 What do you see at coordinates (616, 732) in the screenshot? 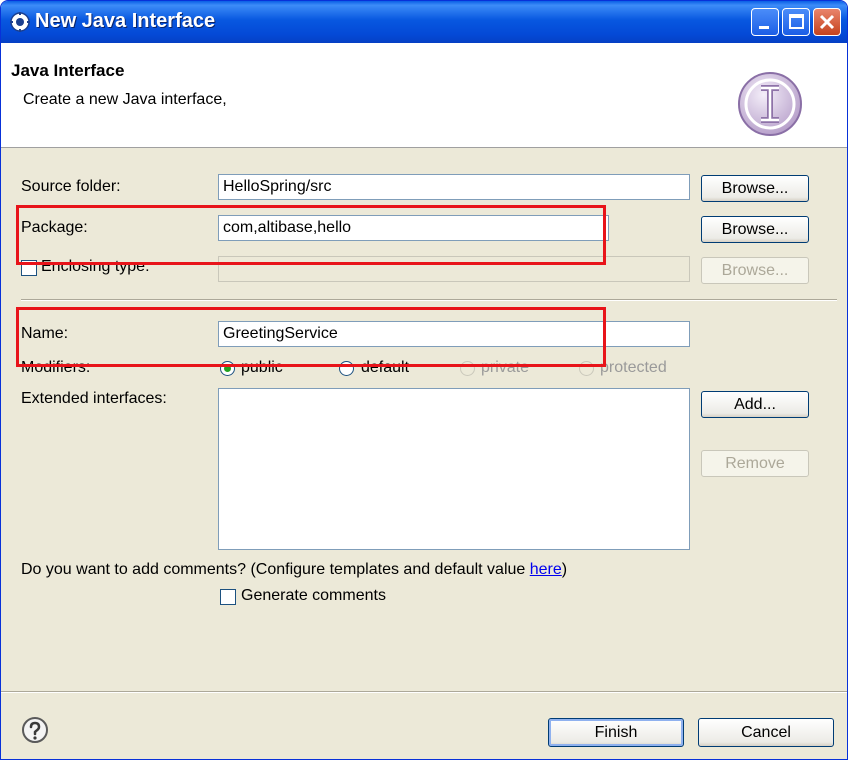
I see `finish-button: Finish` at bounding box center [616, 732].